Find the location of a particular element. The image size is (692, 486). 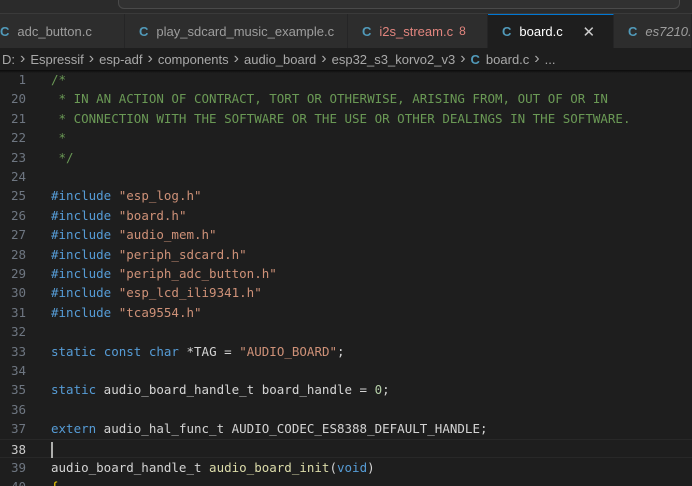

breadcrumb-item: components is located at coordinates (193, 59).